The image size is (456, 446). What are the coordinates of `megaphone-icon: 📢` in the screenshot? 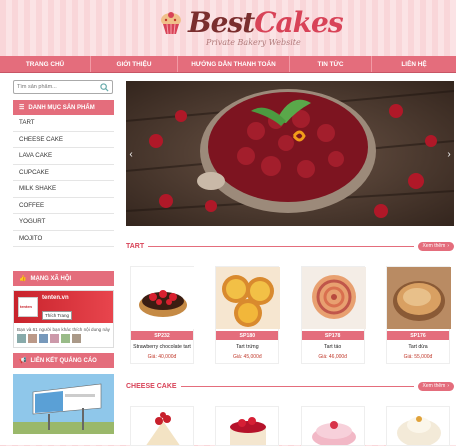 It's located at (23, 361).